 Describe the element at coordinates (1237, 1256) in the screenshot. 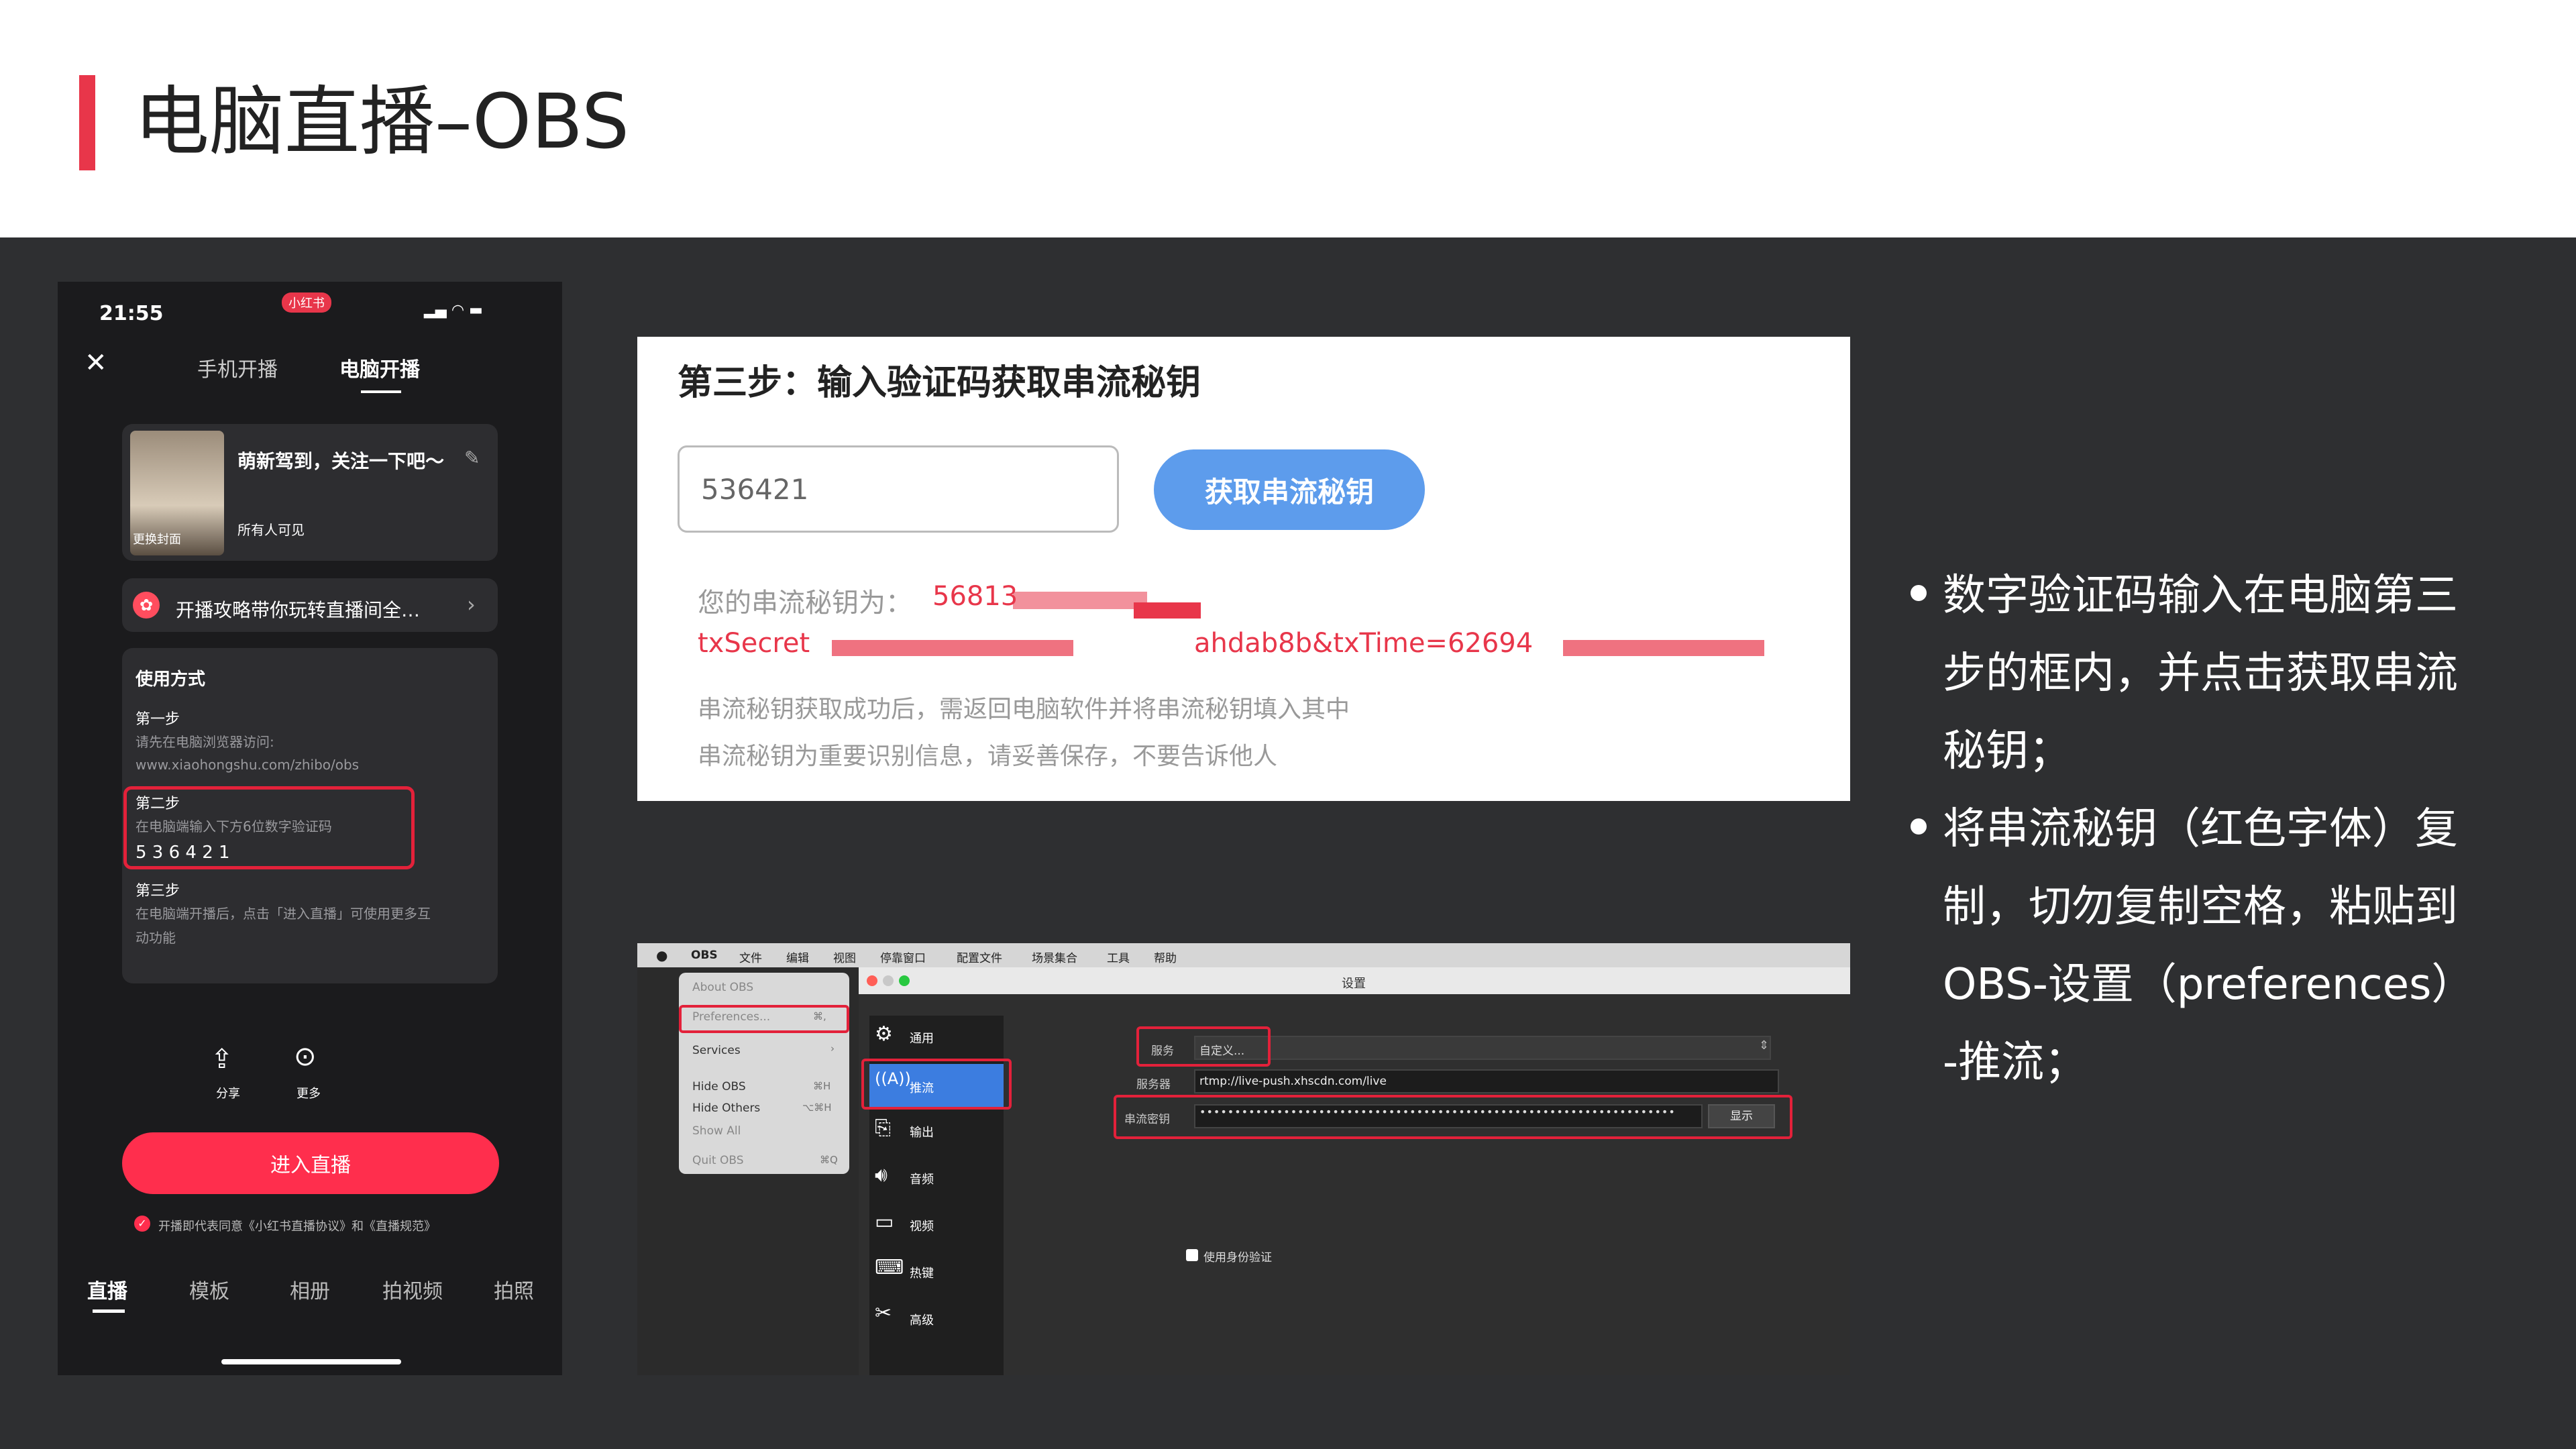

I see `auth-checkbox-label: 使用身份验证` at that location.